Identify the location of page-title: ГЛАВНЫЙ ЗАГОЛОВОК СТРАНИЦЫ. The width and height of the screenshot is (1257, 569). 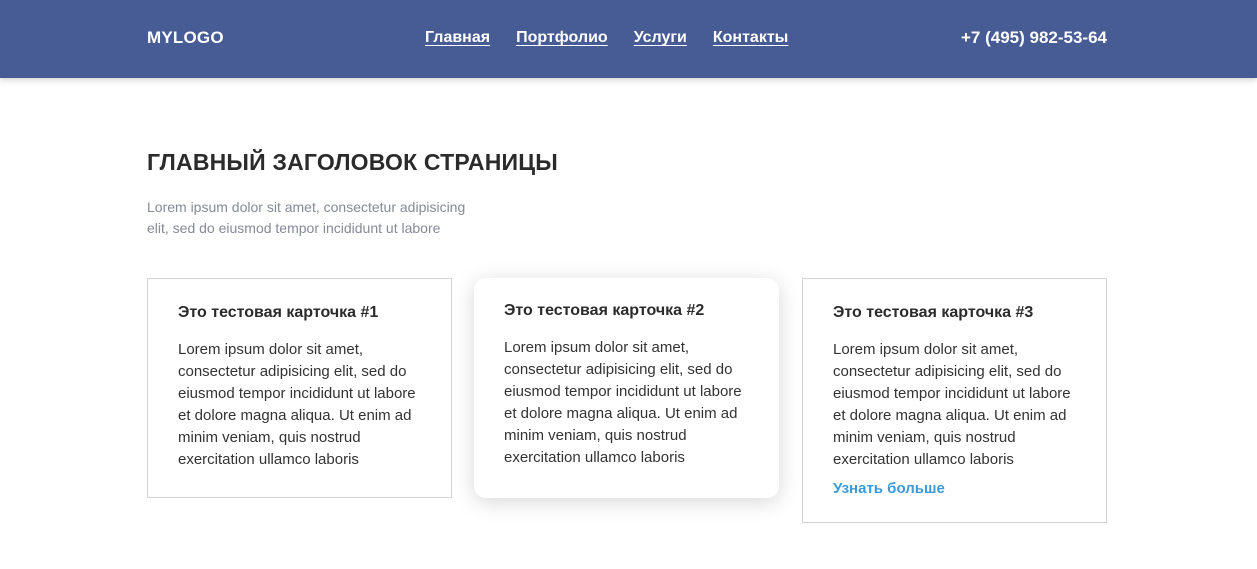
(353, 162).